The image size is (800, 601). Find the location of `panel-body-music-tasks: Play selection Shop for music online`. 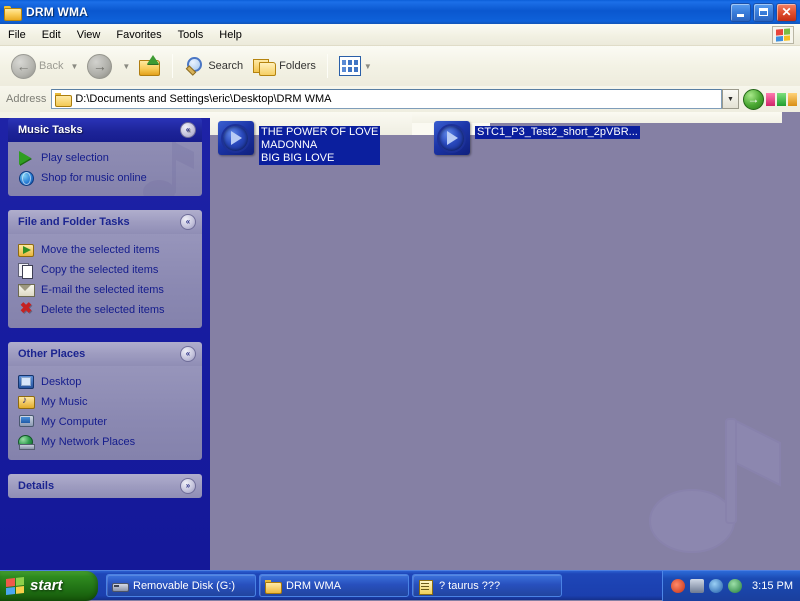

panel-body-music-tasks: Play selection Shop for music online is located at coordinates (105, 169).